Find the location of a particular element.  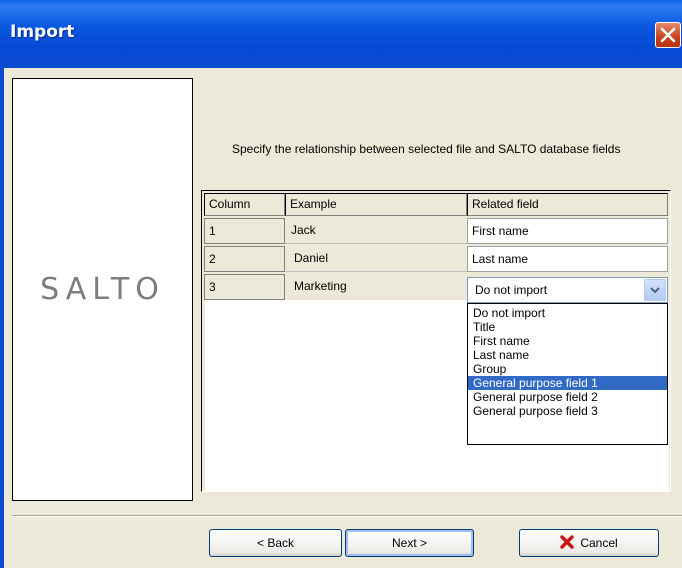

next-button-label: Next > is located at coordinates (409, 543).